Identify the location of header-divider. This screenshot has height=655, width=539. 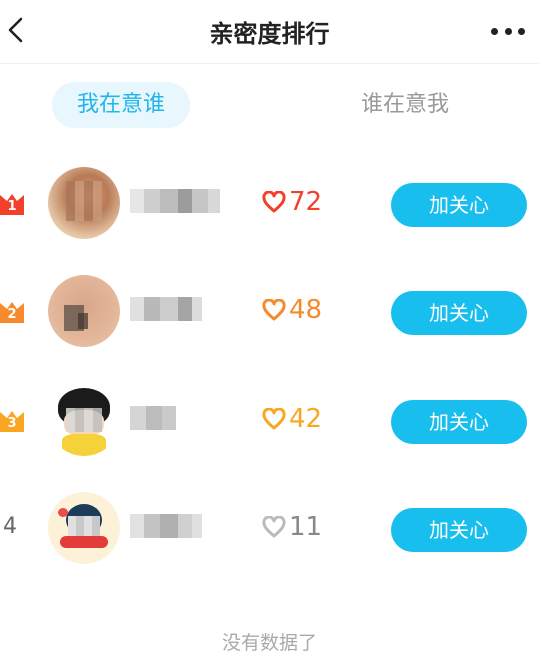
(269, 63).